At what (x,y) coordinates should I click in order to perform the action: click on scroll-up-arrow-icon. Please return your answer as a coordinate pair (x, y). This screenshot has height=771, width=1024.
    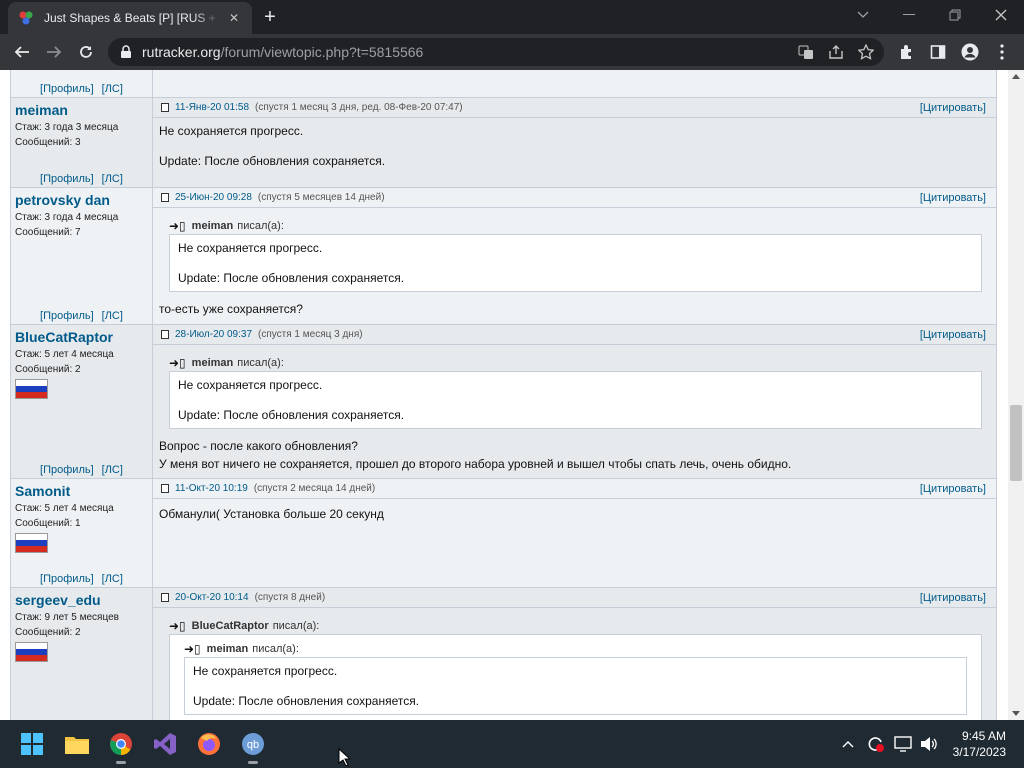
    Looking at the image, I should click on (1016, 76).